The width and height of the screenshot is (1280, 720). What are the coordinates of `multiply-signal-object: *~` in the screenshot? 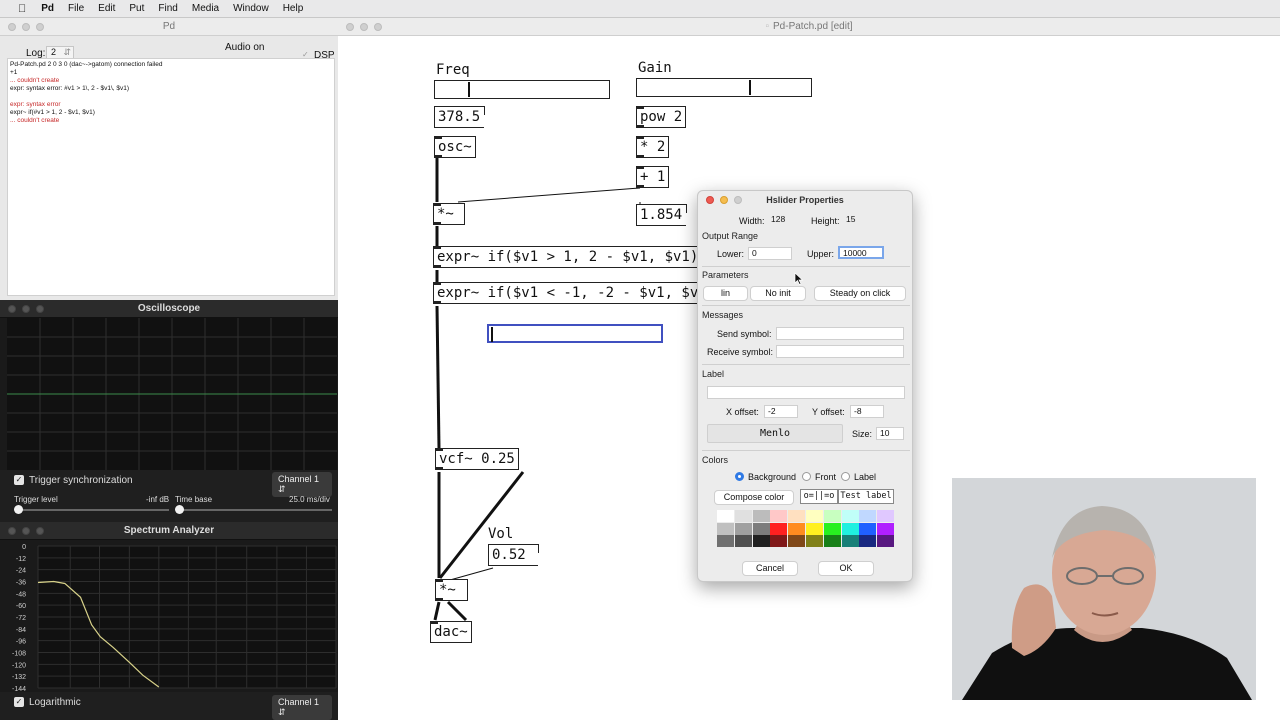 It's located at (449, 214).